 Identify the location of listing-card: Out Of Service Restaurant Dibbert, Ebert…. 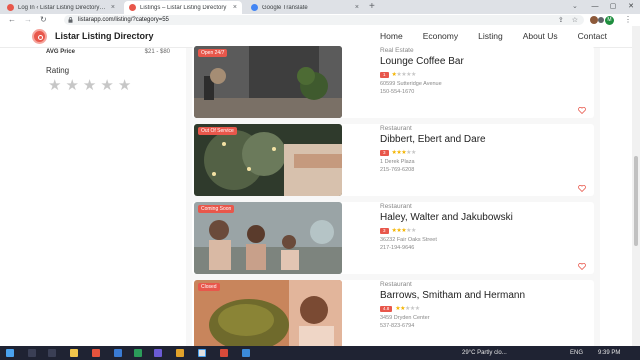
(393, 160).